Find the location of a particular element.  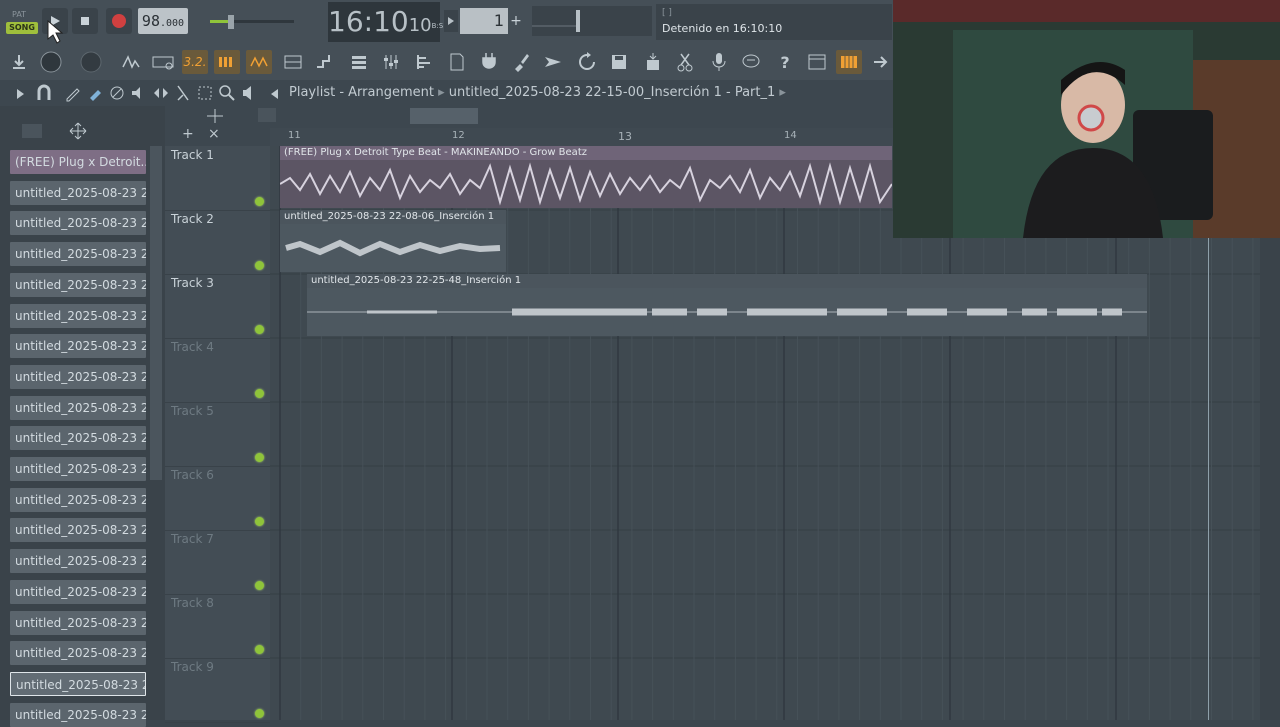

pattern-selector: 1 is located at coordinates (484, 21).